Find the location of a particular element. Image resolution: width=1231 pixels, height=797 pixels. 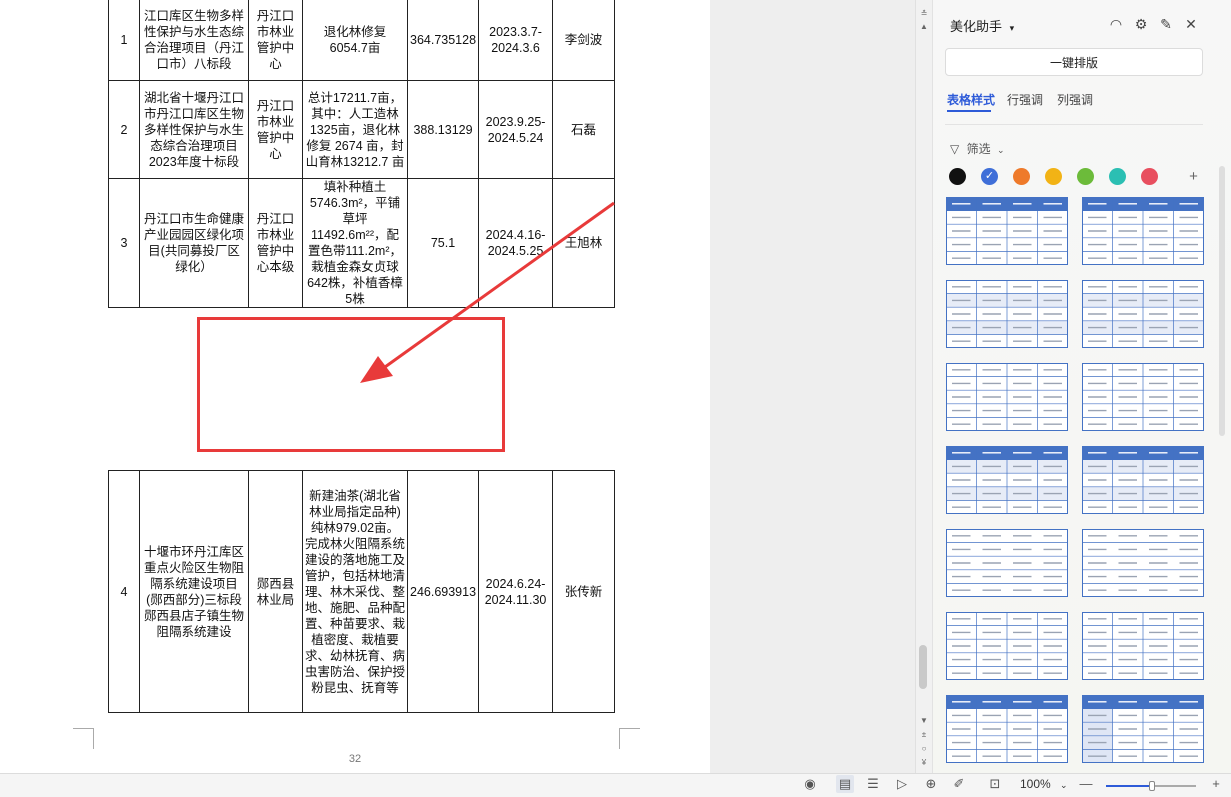

cell-period: 2023.3.7-2024.3.6 is located at coordinates (516, 40).